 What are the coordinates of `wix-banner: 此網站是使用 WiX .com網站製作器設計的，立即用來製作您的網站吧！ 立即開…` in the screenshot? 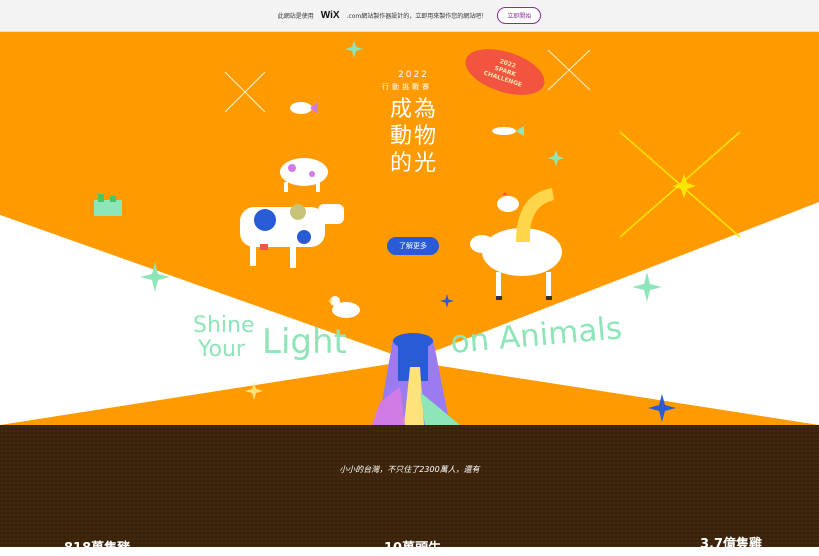 It's located at (409, 16).